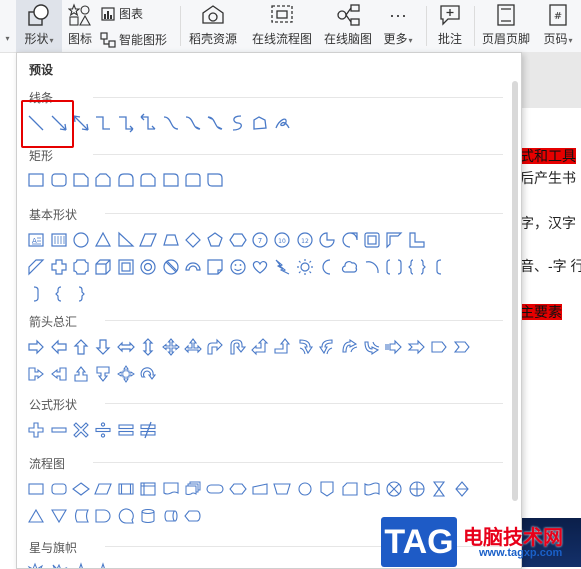 The height and width of the screenshot is (569, 581). I want to click on star-5-point-shape, so click(103, 564).